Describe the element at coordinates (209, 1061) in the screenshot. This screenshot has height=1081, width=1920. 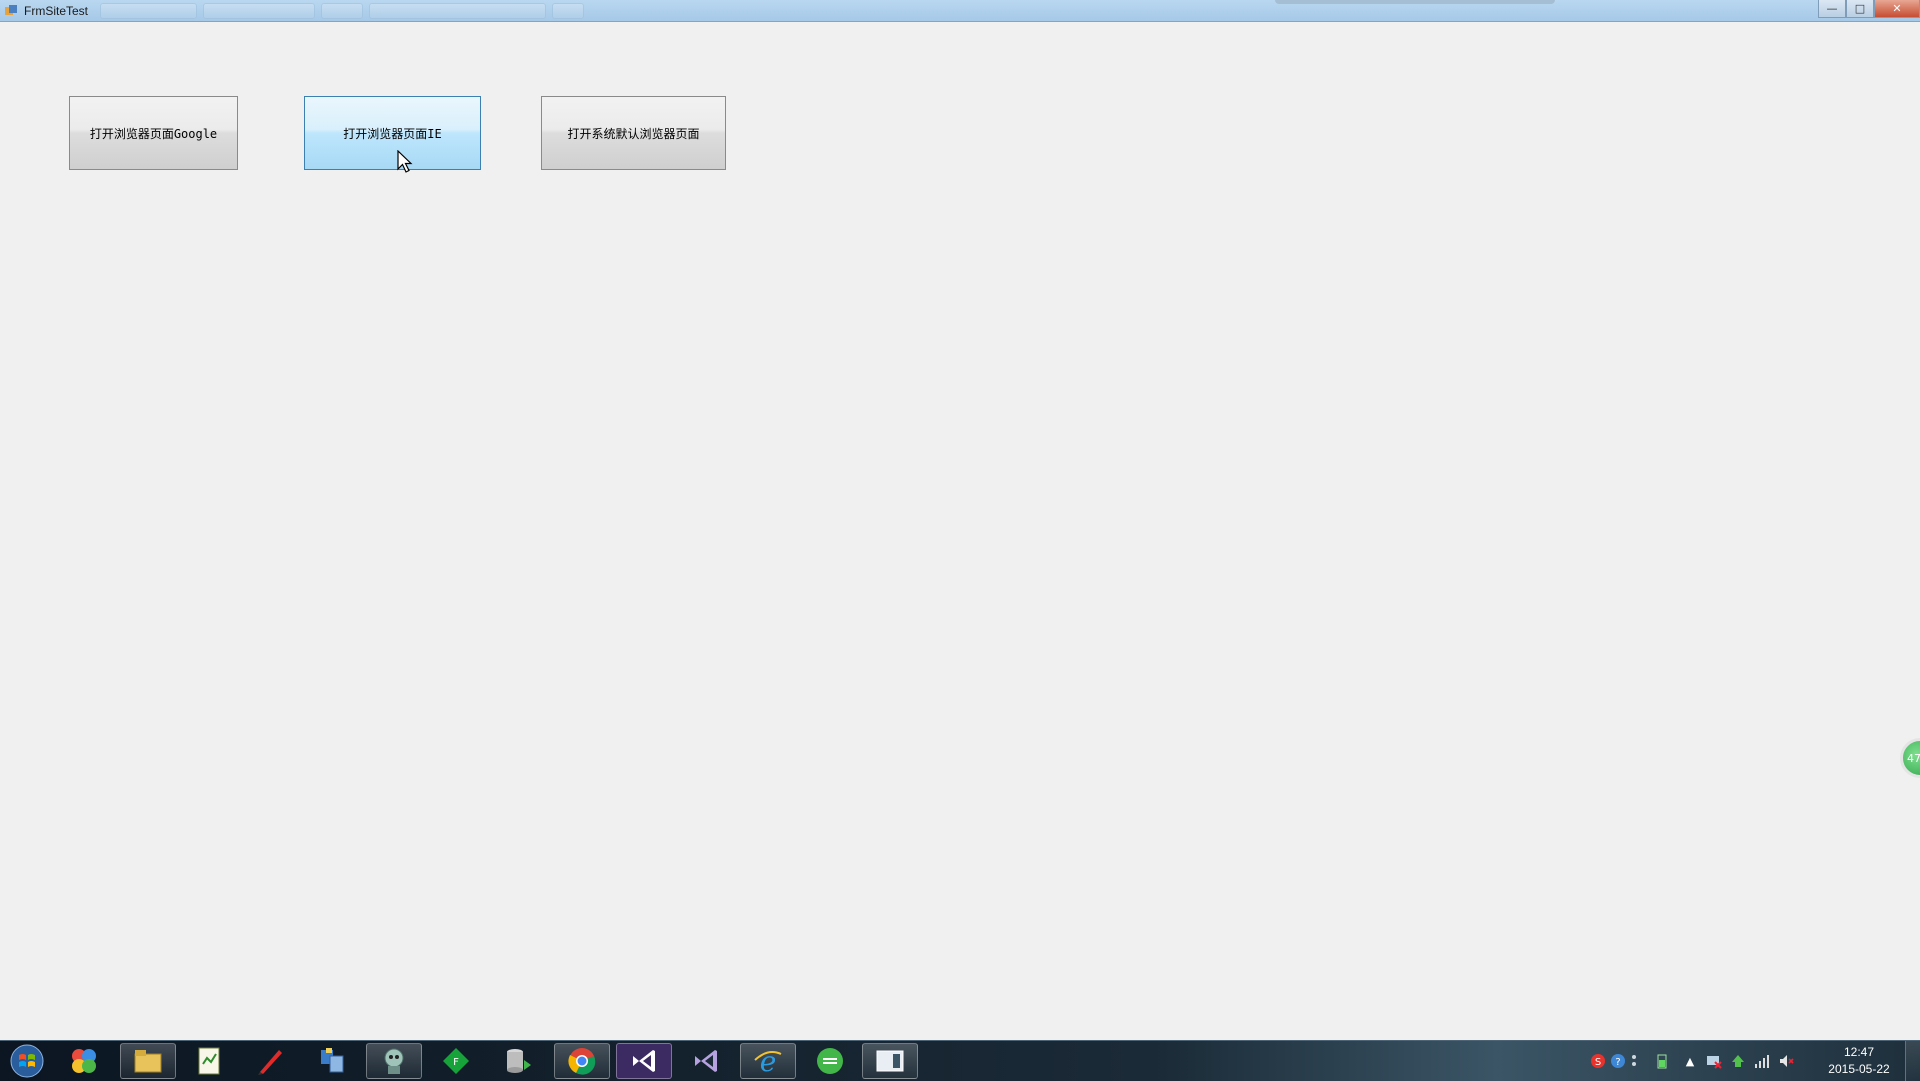
I see `notepad-icon` at that location.